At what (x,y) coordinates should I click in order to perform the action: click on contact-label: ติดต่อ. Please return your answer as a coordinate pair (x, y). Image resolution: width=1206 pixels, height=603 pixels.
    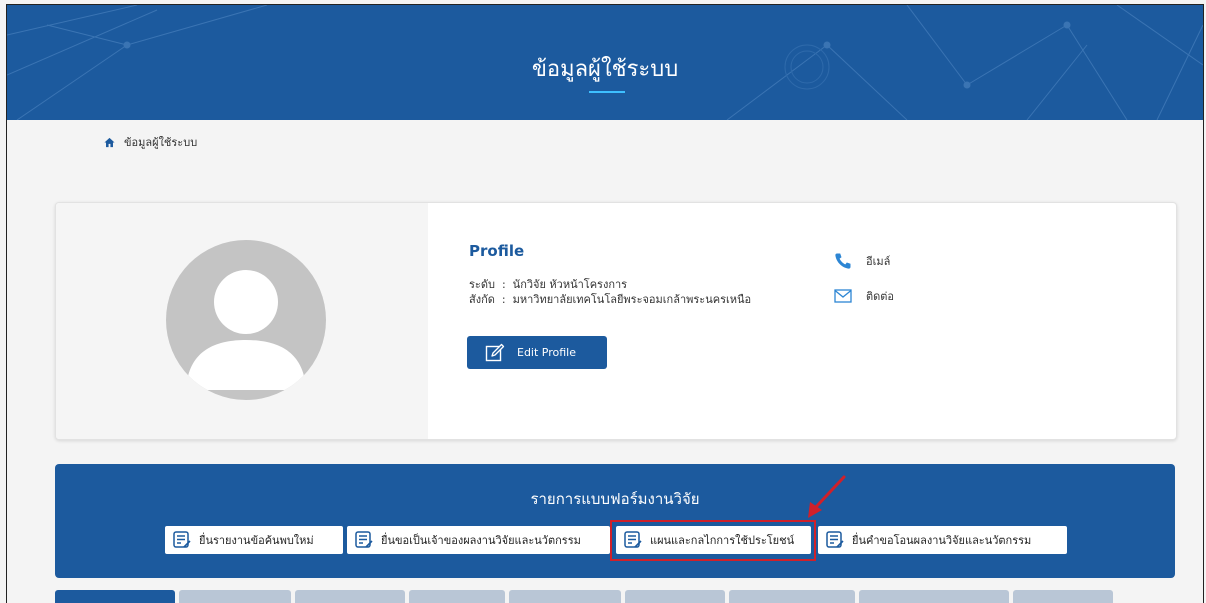
    Looking at the image, I should click on (880, 296).